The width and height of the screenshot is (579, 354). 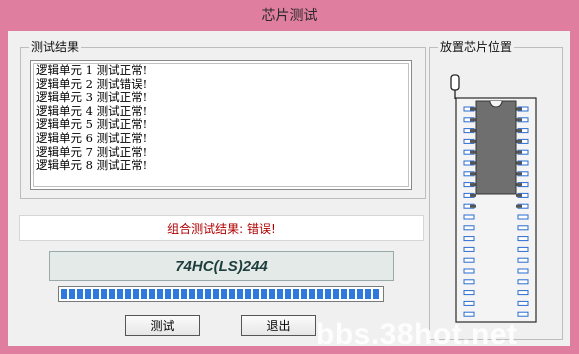 What do you see at coordinates (55, 47) in the screenshot?
I see `results-group-label: 测试结果` at bounding box center [55, 47].